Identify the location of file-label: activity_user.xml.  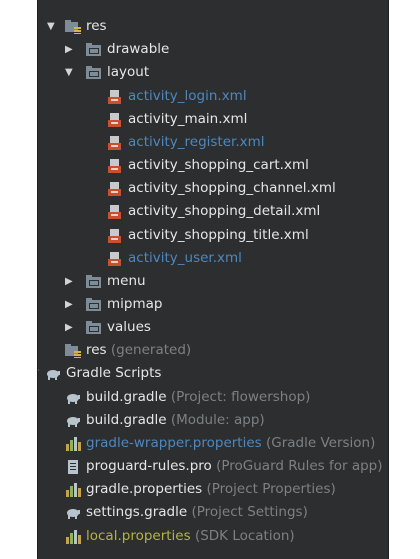
(185, 258).